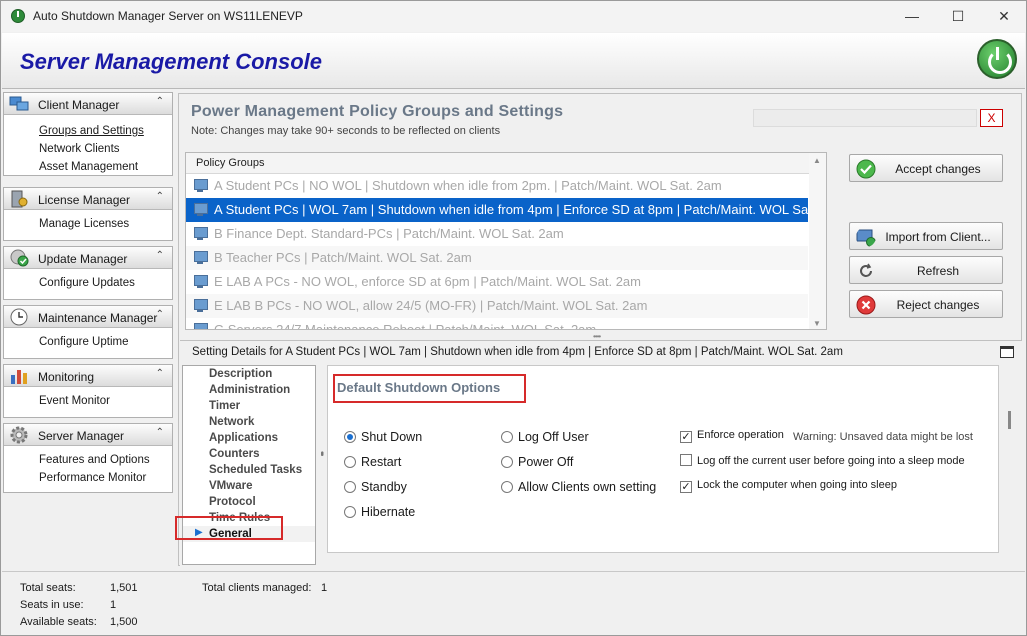 Image resolution: width=1027 pixels, height=636 pixels. Describe the element at coordinates (817, 241) in the screenshot. I see `policy-groups-scrollbar: ▲ ▼` at that location.